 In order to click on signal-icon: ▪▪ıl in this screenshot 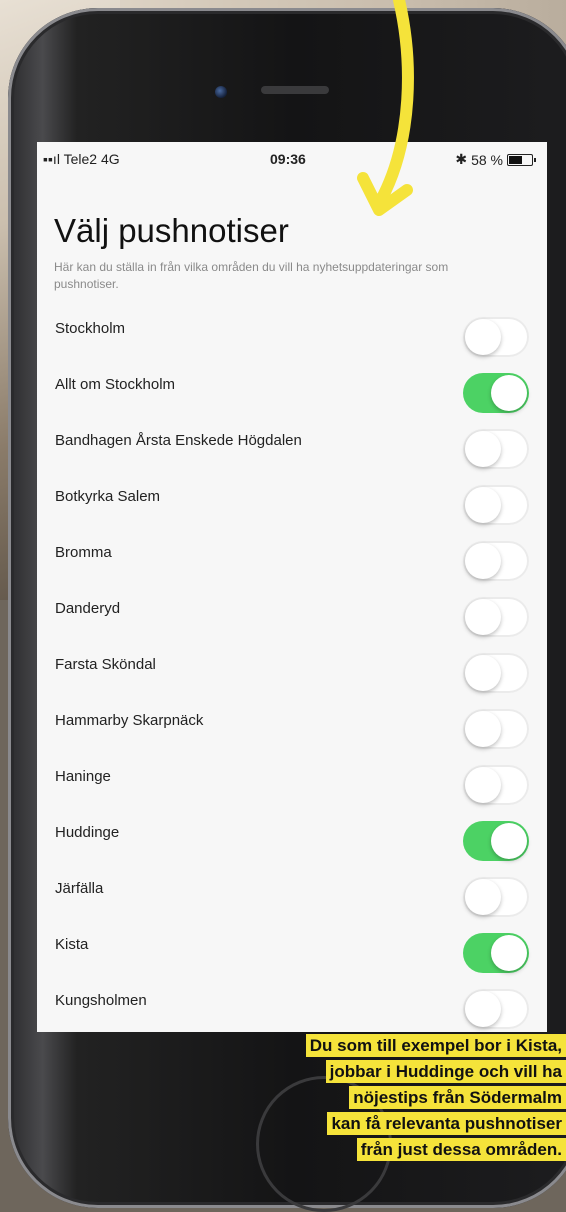, I will do `click(51, 159)`.